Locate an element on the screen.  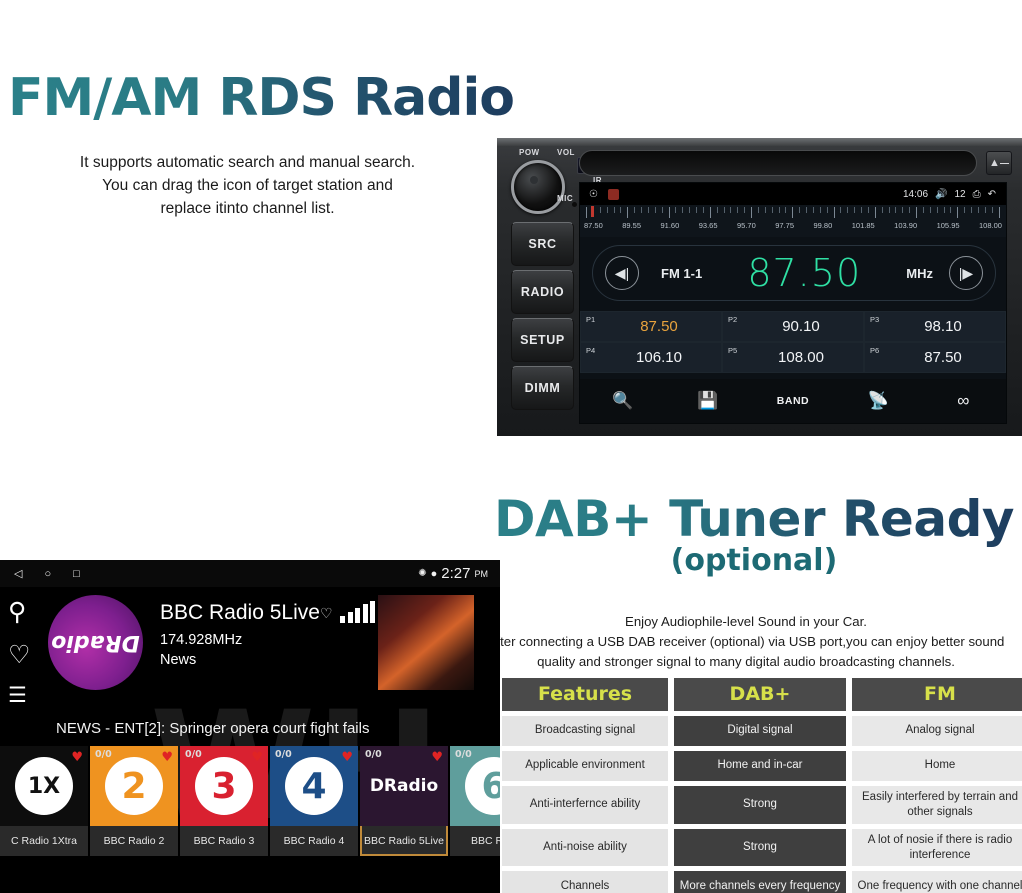
setup-button: SETUP is located at coordinates (542, 340).